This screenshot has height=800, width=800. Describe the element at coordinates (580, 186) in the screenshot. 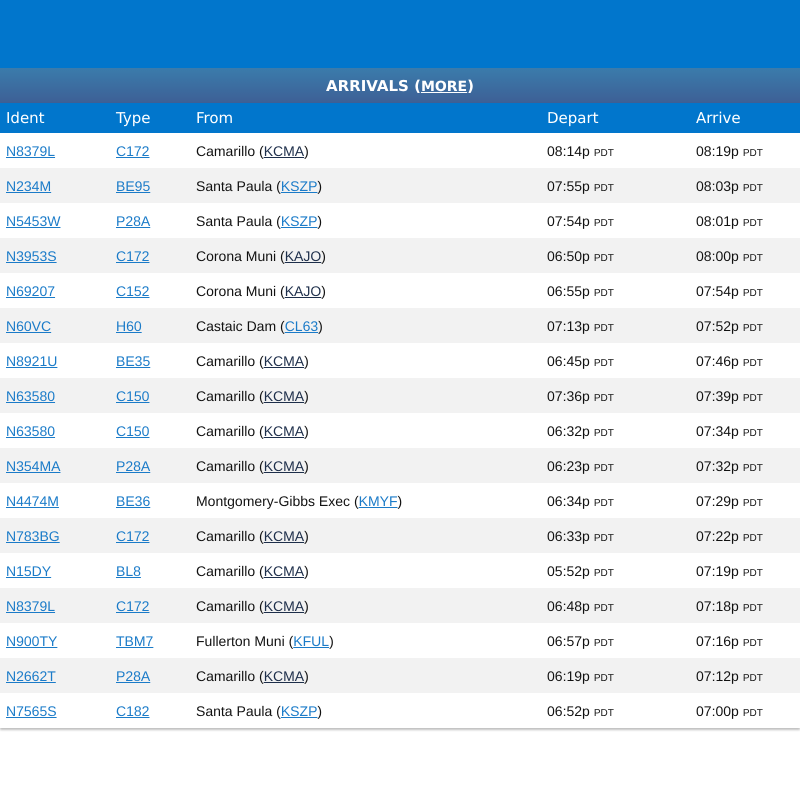

I see `depart-time: 07:55p PDT` at that location.